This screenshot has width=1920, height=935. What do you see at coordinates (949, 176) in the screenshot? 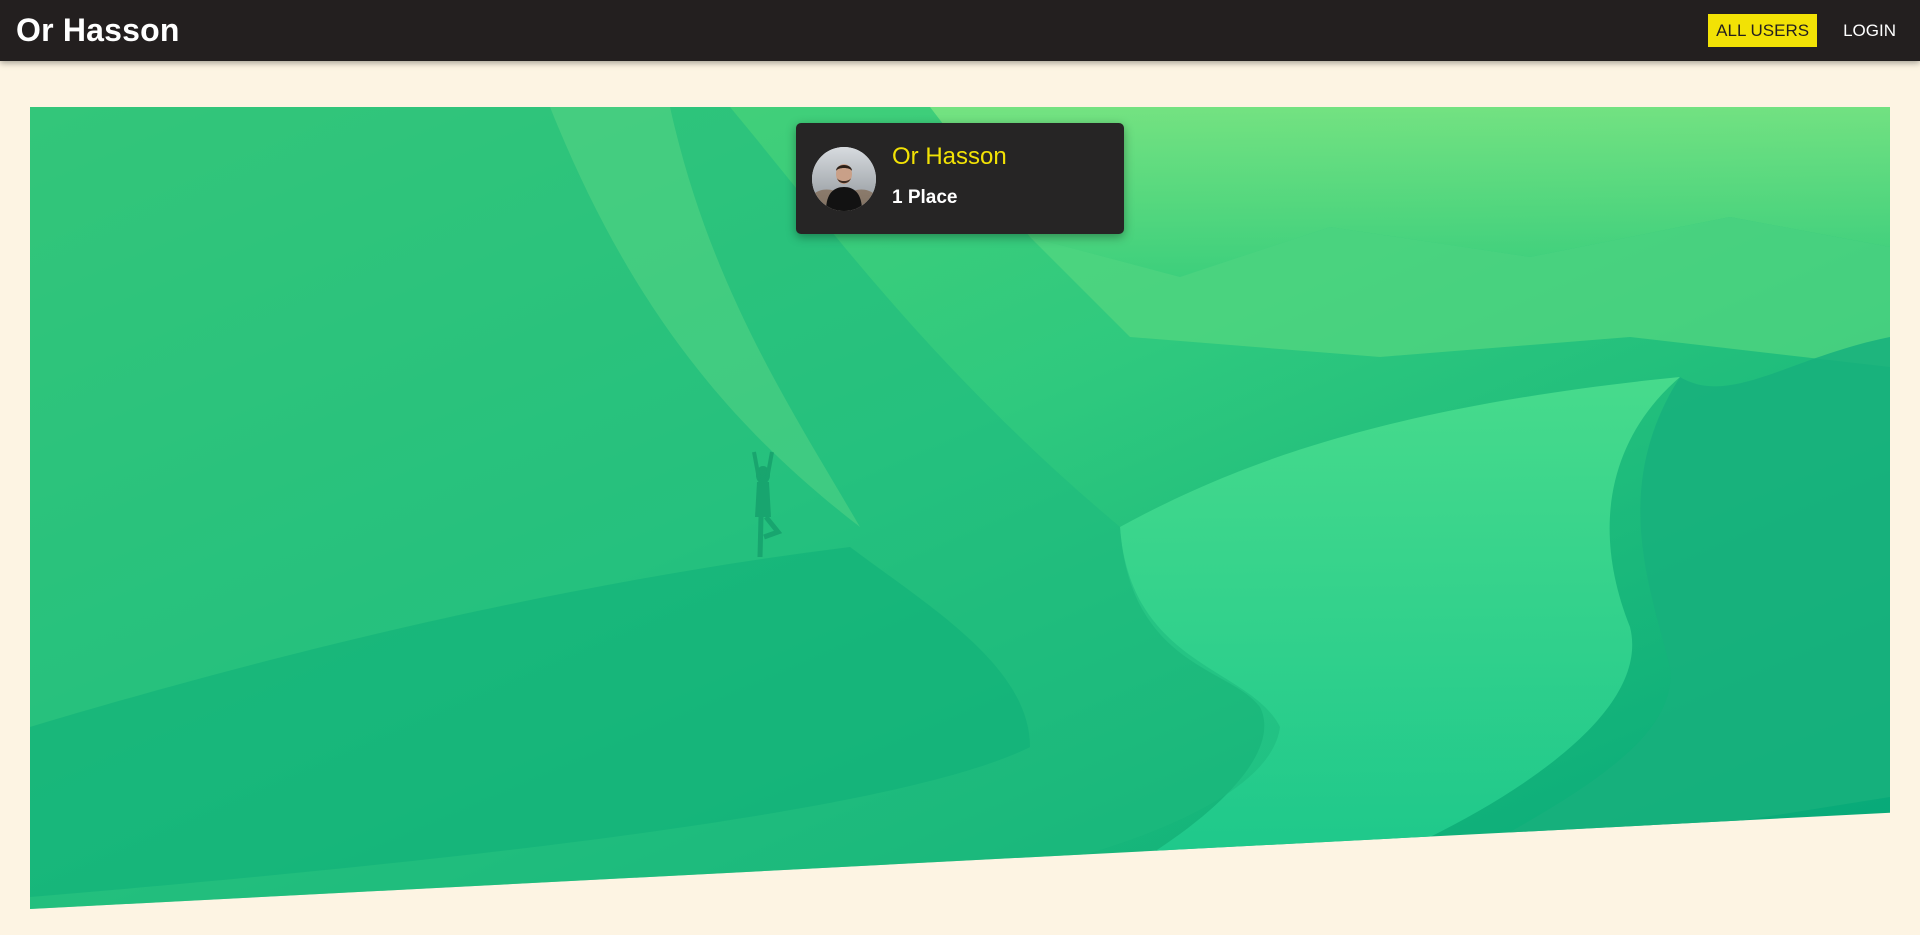
I see `card-text-block: Or Hasson 1 Place` at bounding box center [949, 176].